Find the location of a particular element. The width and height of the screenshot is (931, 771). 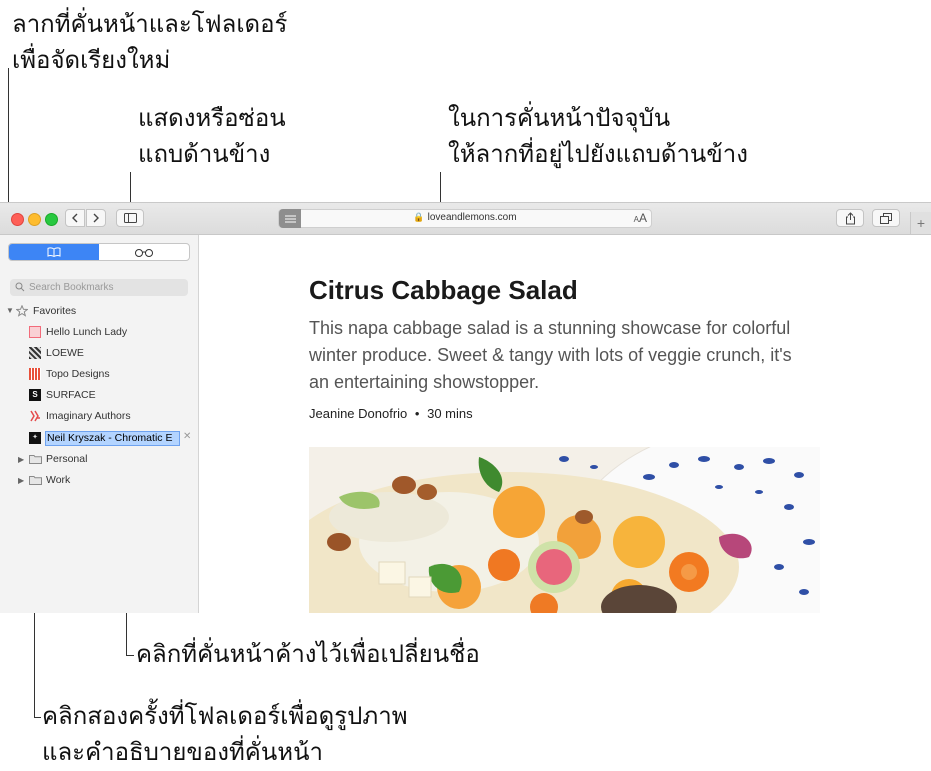

tab-overview-button is located at coordinates (886, 218).